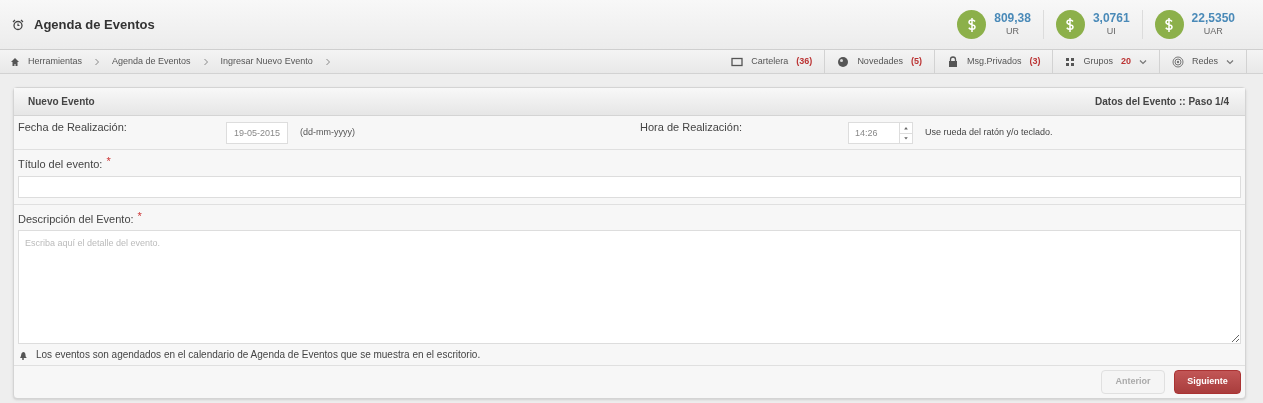 Image resolution: width=1263 pixels, height=403 pixels. What do you see at coordinates (1213, 32) in the screenshot?
I see `rate-unit: UAR` at bounding box center [1213, 32].